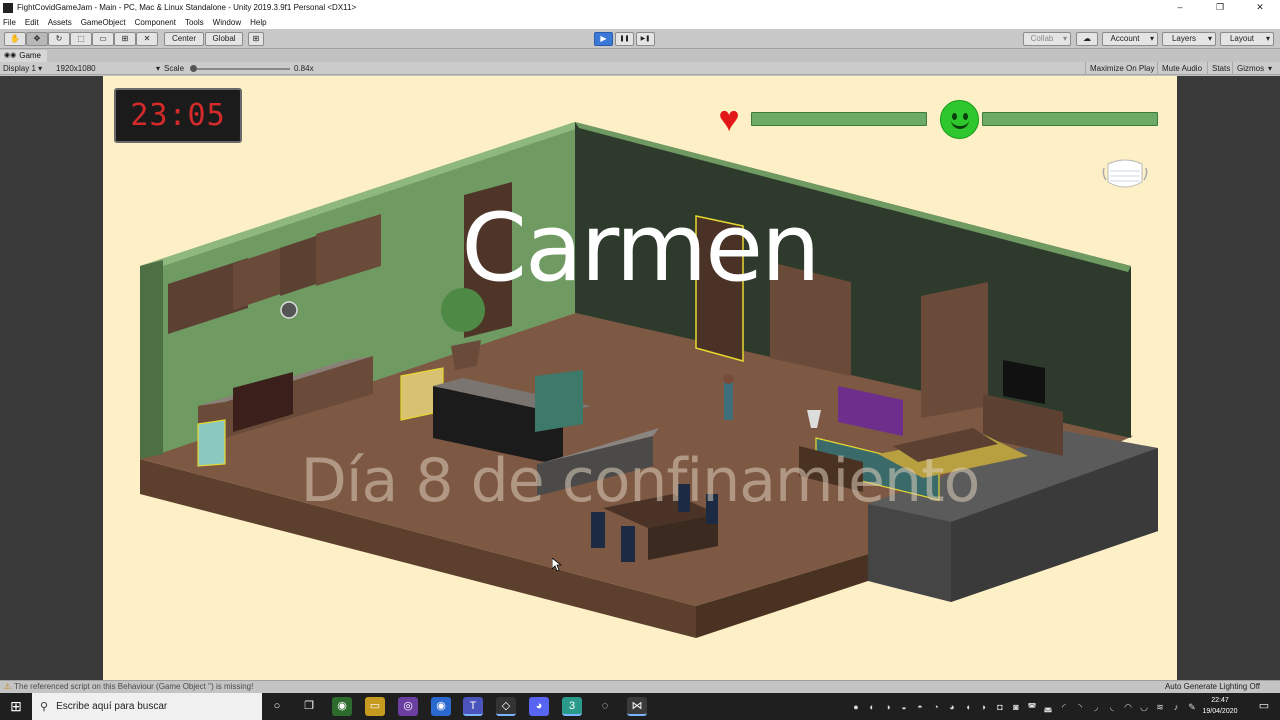 This screenshot has width=1280, height=720. I want to click on resolution-dropdown: 1920x1080 ▾, so click(108, 68).